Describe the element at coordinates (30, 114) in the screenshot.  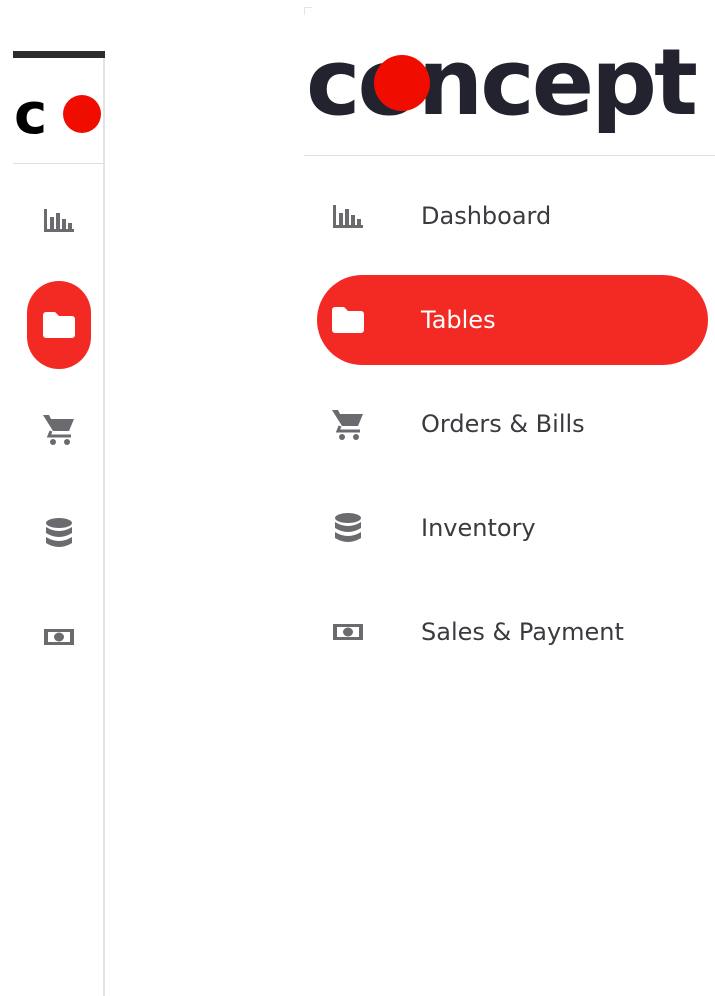
I see `logo-letter: c` at that location.